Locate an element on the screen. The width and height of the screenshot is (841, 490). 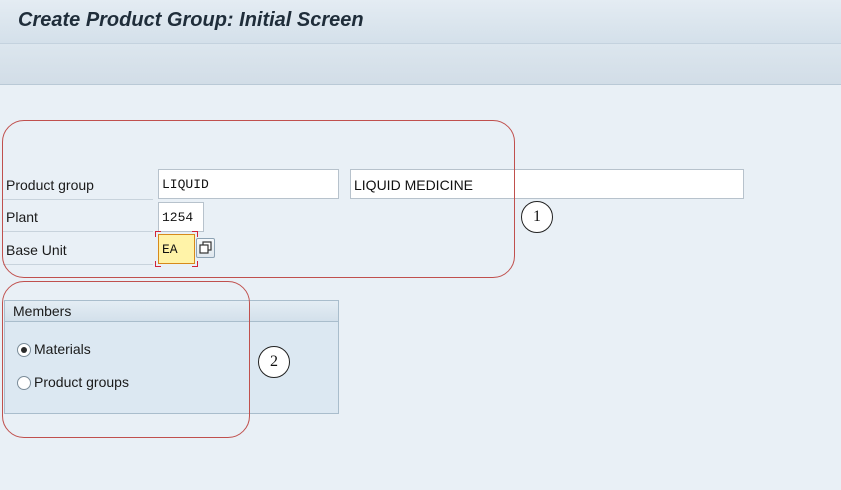
title-bar: Create Product Group: Initial Screen is located at coordinates (420, 22).